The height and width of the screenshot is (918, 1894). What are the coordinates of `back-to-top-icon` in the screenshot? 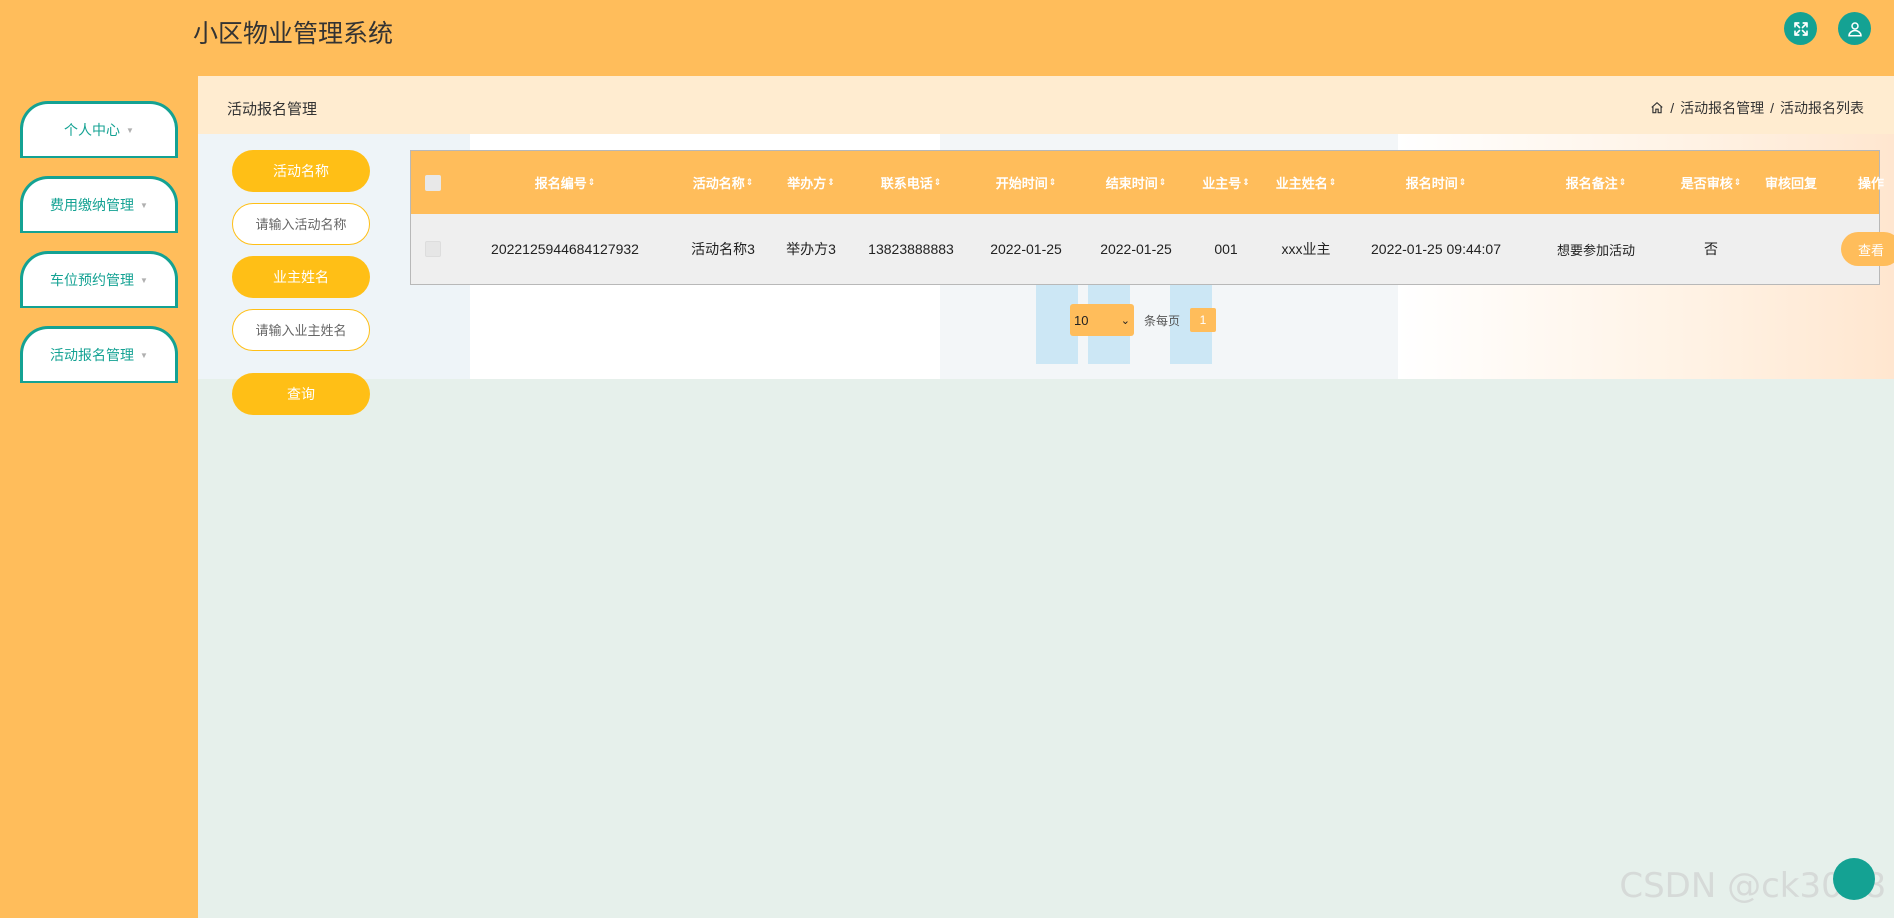 It's located at (1854, 879).